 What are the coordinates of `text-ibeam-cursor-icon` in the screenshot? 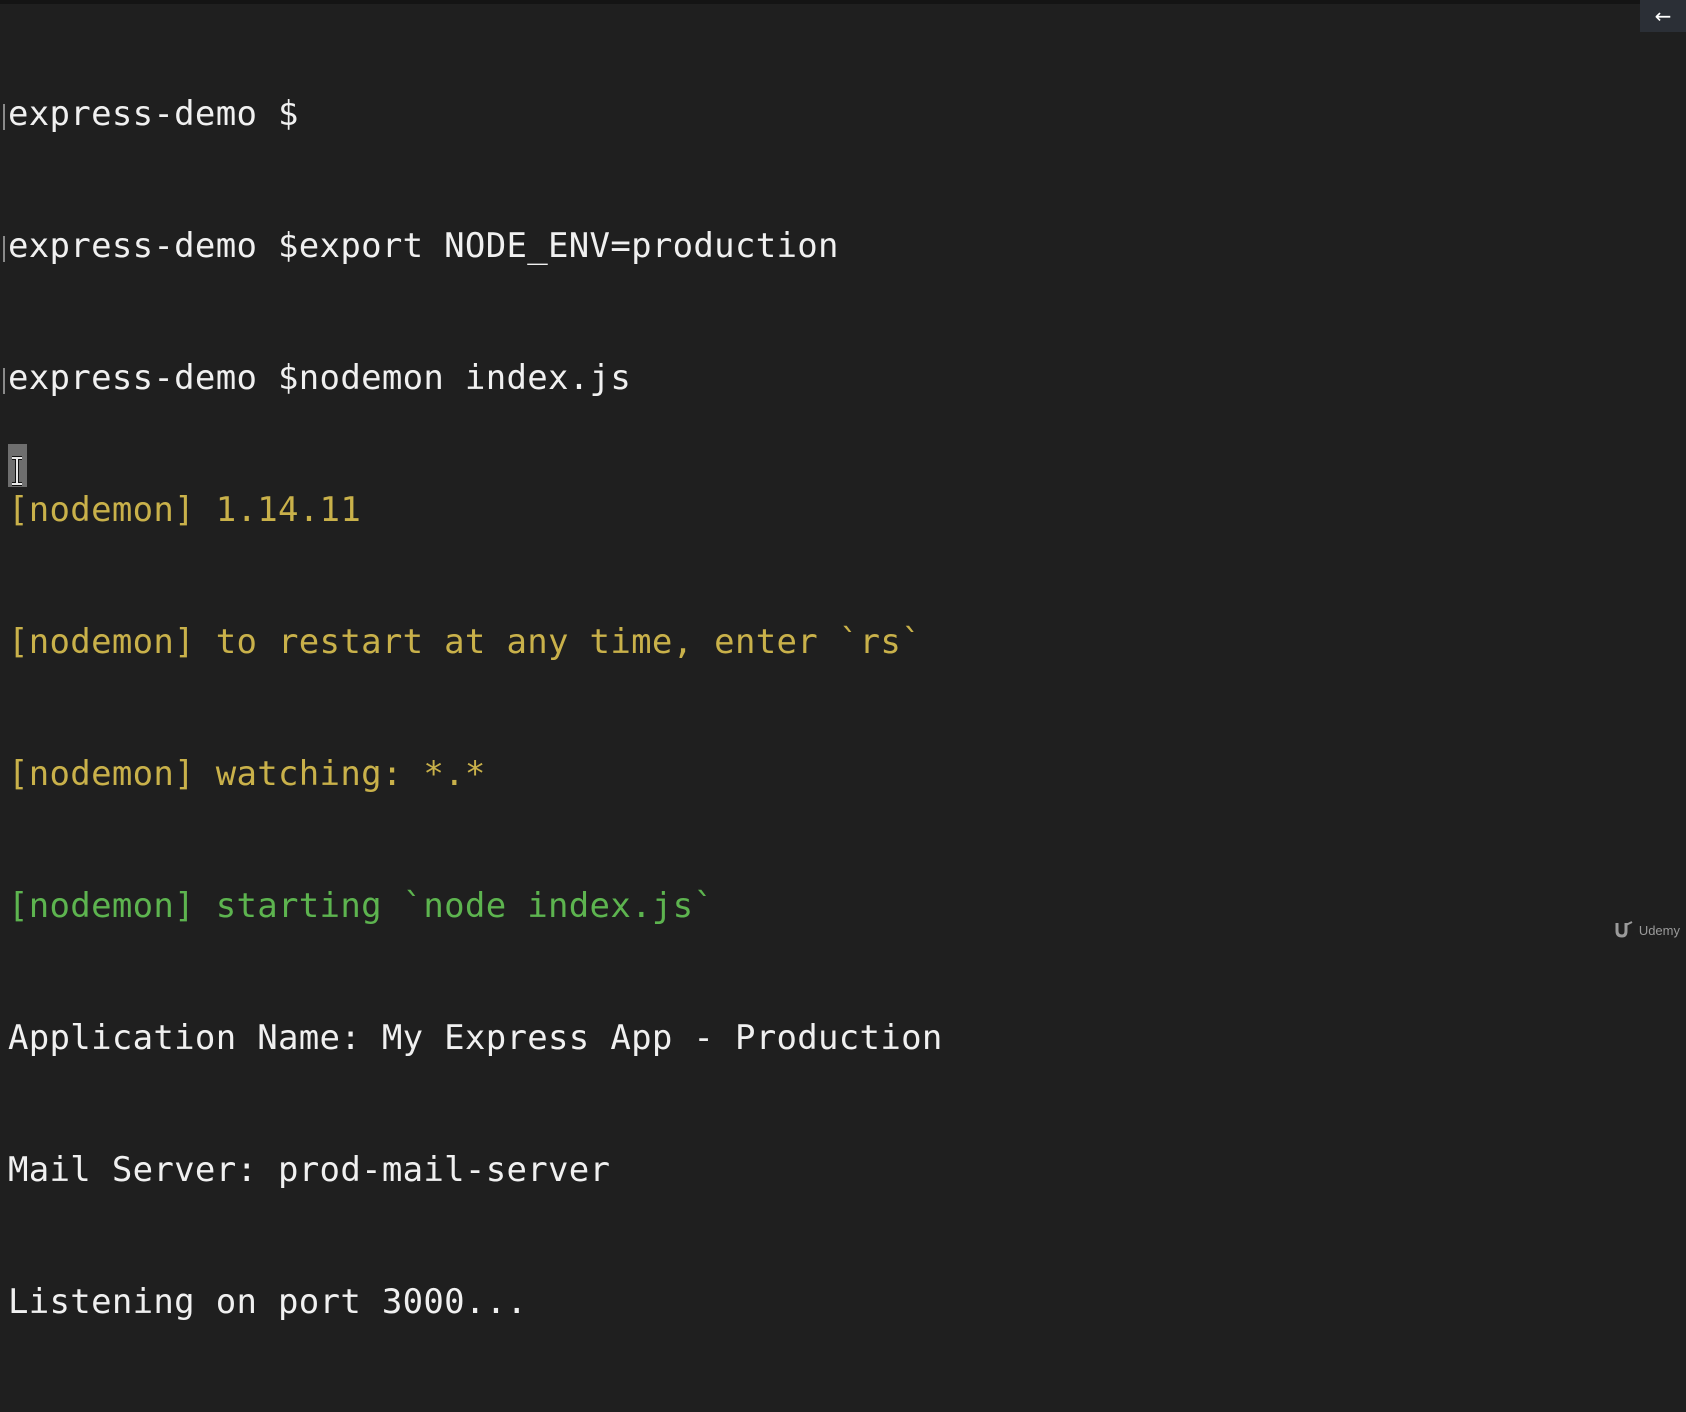 It's located at (17, 471).